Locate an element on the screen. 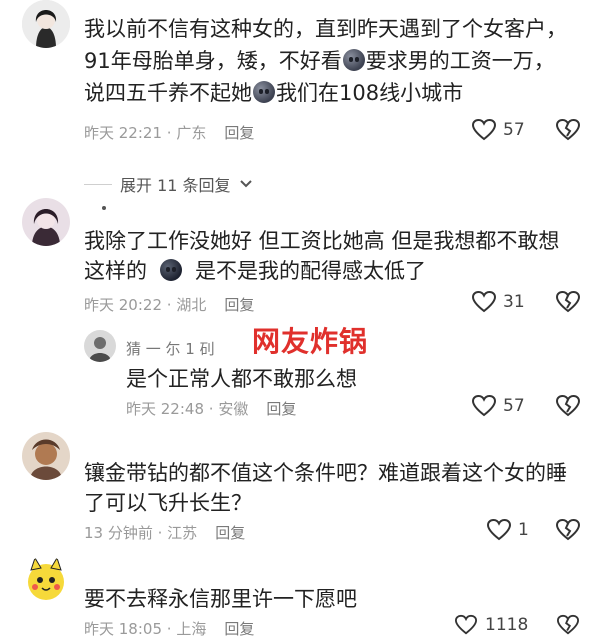  like-count: 1 is located at coordinates (523, 530).